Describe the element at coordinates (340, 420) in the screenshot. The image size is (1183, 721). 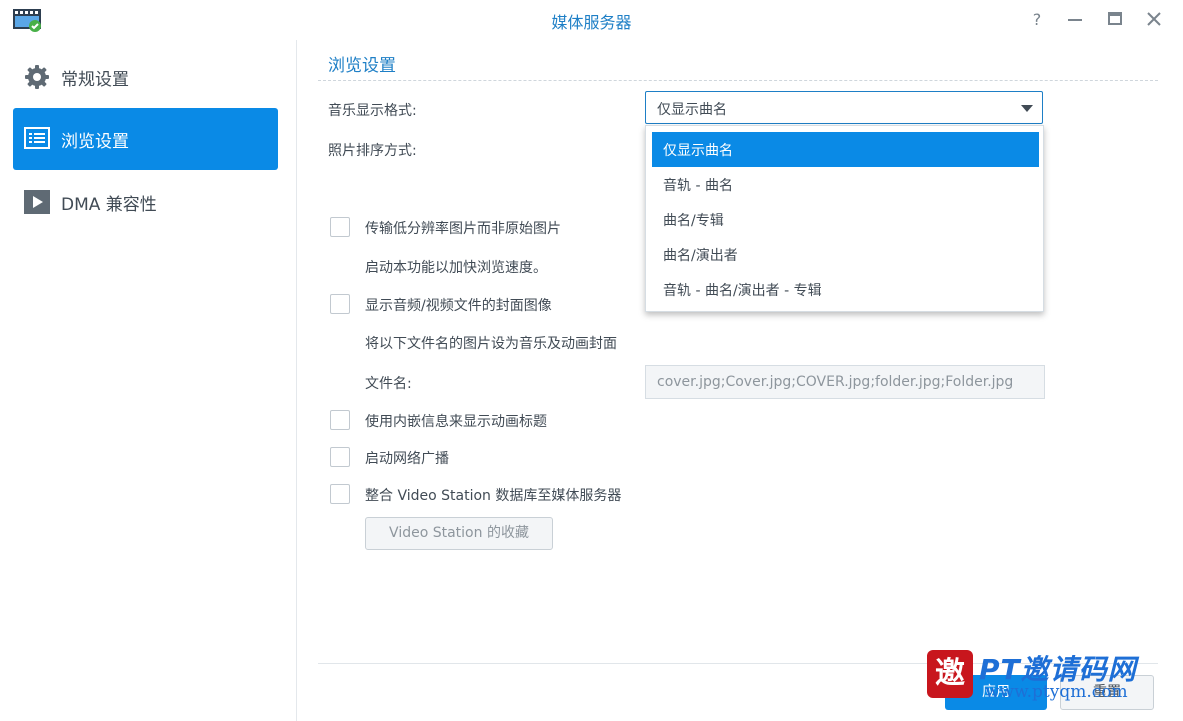
I see `embedded-title-checkbox` at that location.